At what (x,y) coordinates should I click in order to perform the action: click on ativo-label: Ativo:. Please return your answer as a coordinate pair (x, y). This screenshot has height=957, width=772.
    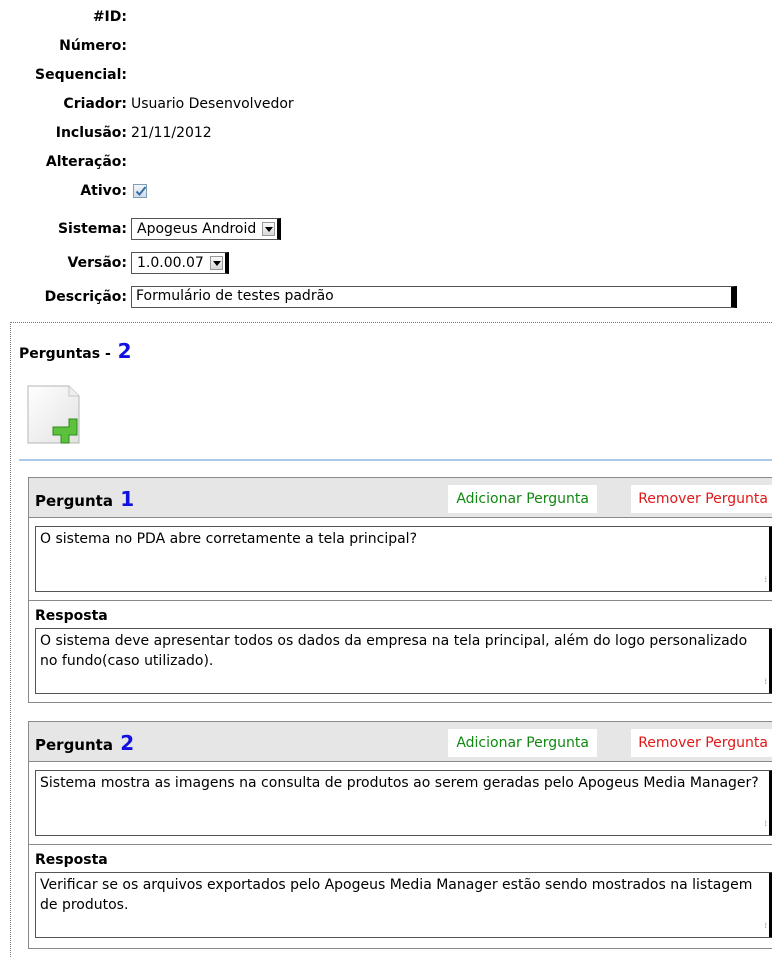
    Looking at the image, I should click on (103, 191).